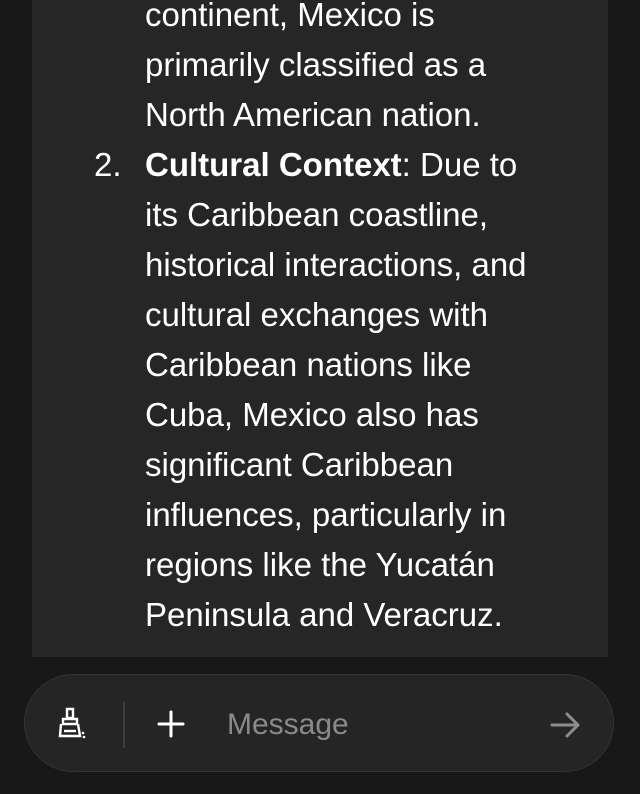 The height and width of the screenshot is (794, 640). What do you see at coordinates (299, 464) in the screenshot?
I see `list-item-line: significant Caribbean` at bounding box center [299, 464].